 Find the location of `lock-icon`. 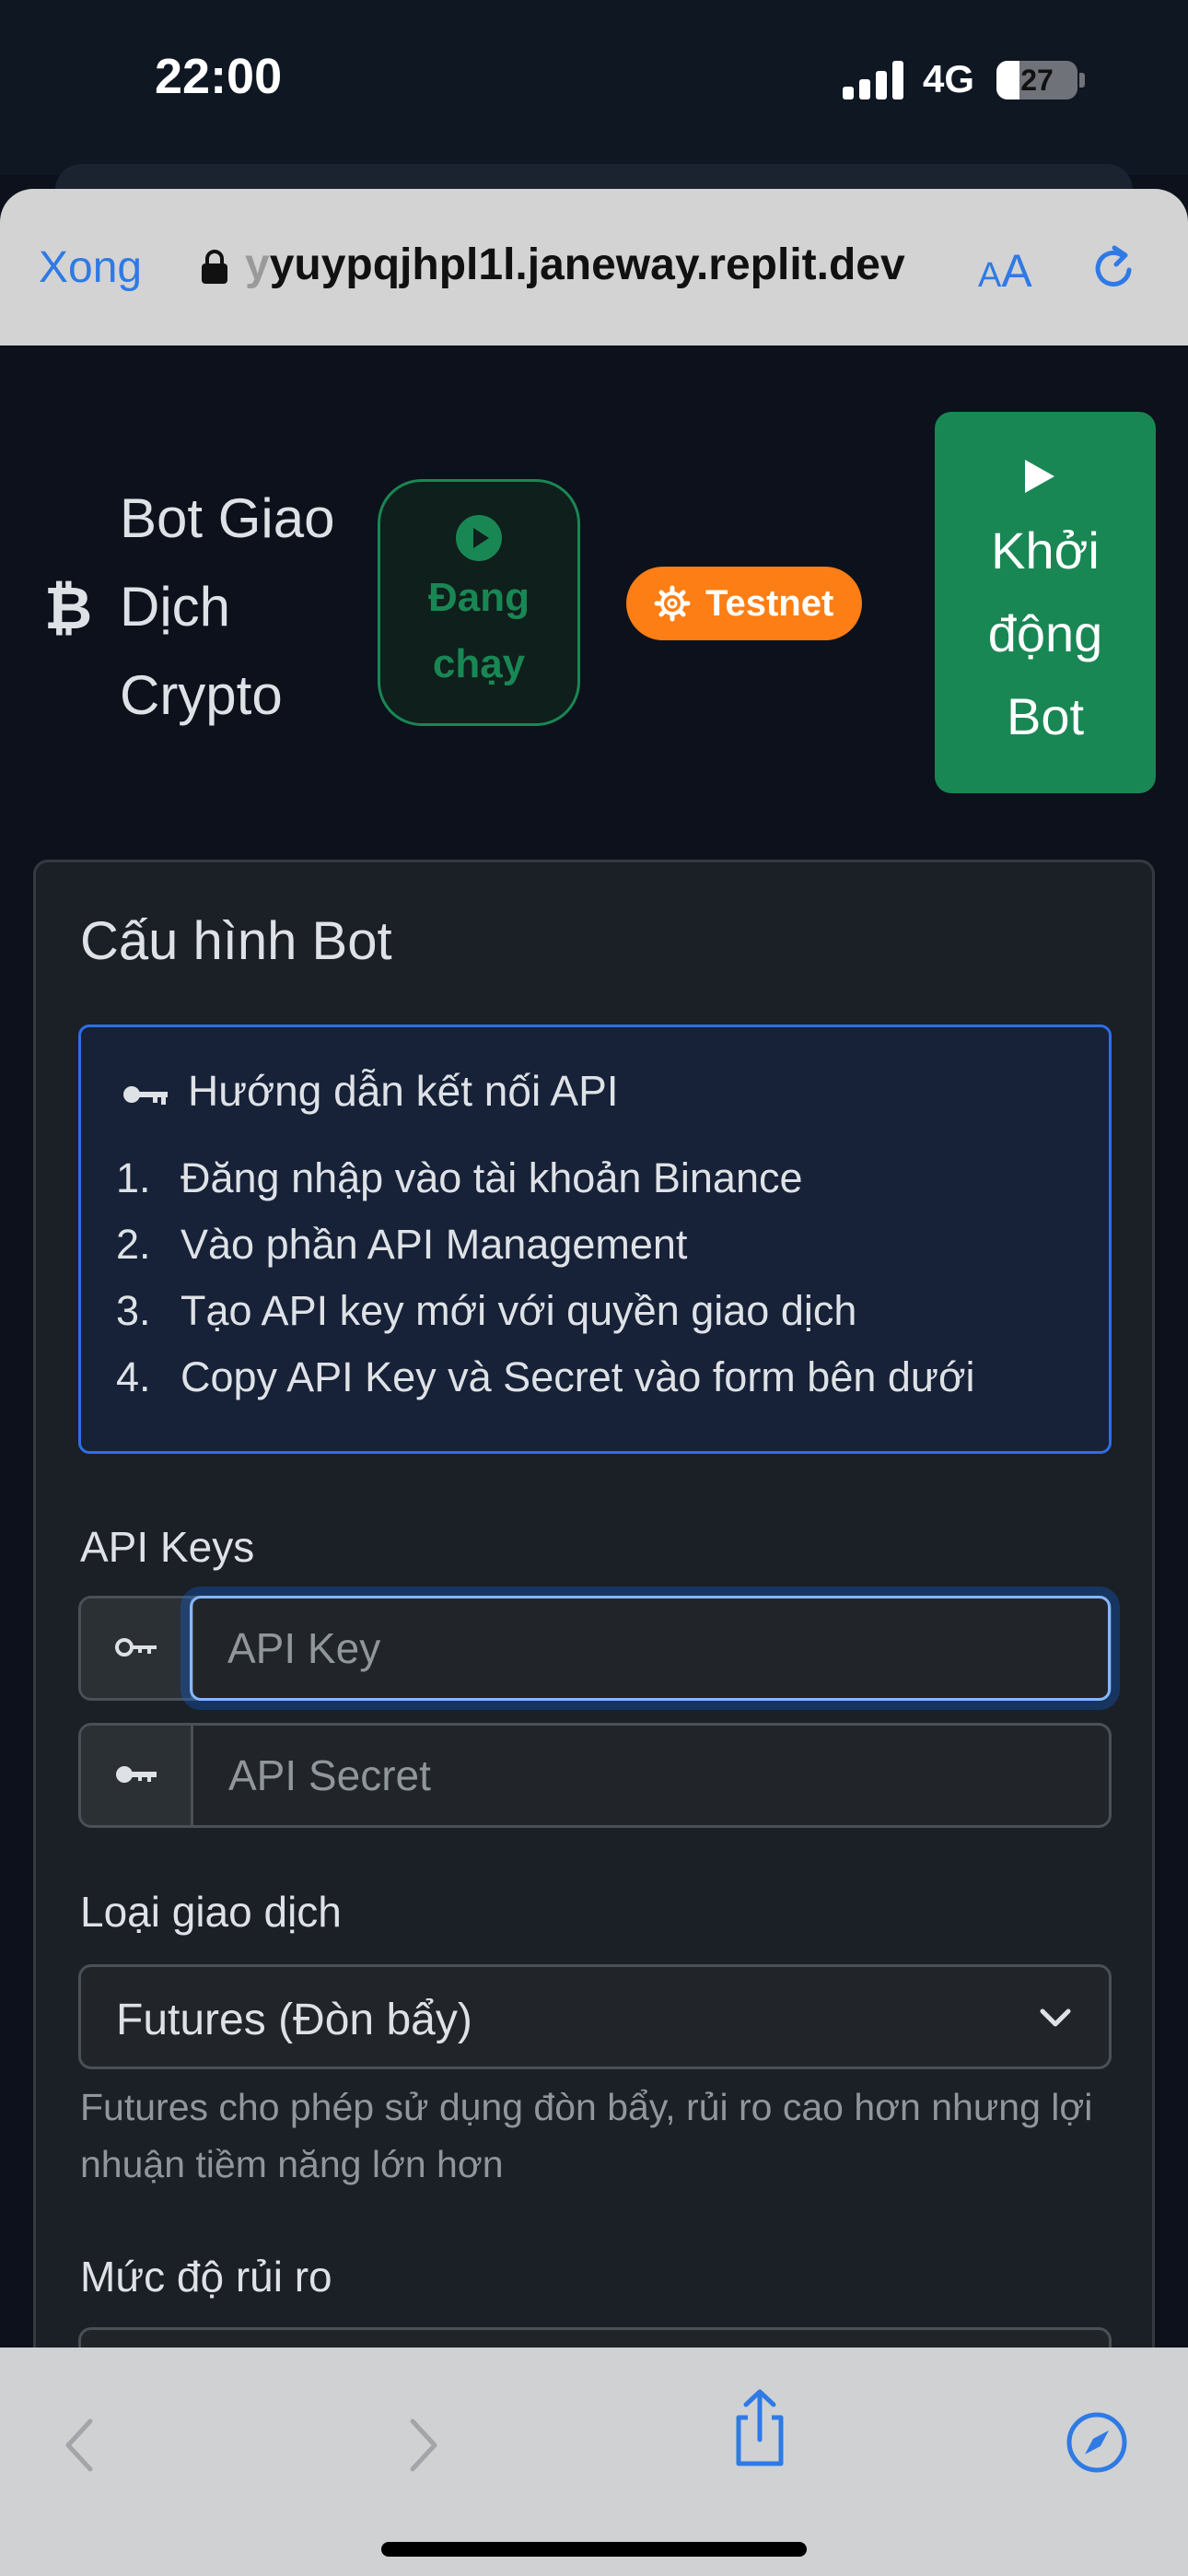

lock-icon is located at coordinates (214, 267).